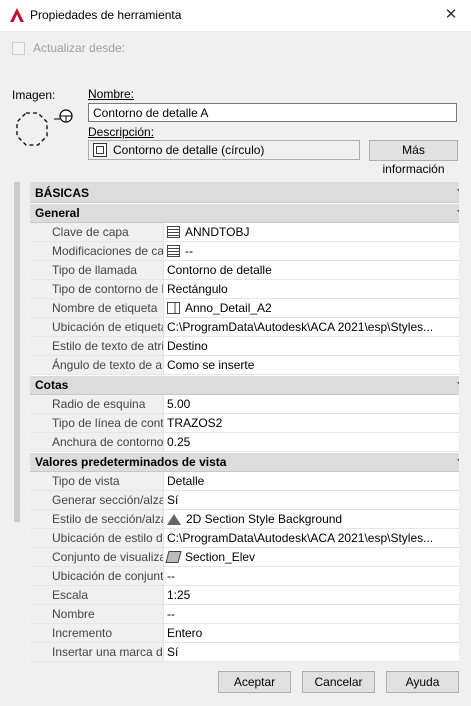 Image resolution: width=471 pixels, height=706 pixels. Describe the element at coordinates (174, 519) in the screenshot. I see `house-icon` at that location.